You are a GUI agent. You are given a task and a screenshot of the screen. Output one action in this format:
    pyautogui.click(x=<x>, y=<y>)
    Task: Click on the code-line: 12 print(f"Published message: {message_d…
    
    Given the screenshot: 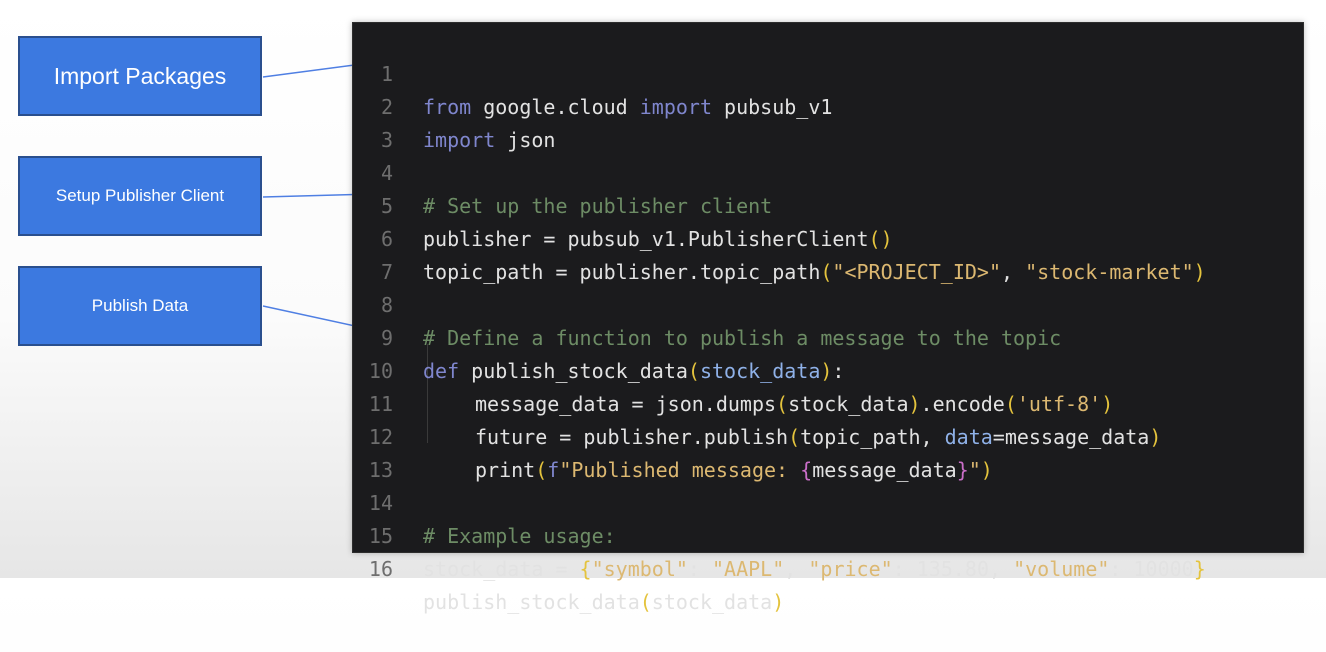 What is the action you would take?
    pyautogui.click(x=828, y=435)
    